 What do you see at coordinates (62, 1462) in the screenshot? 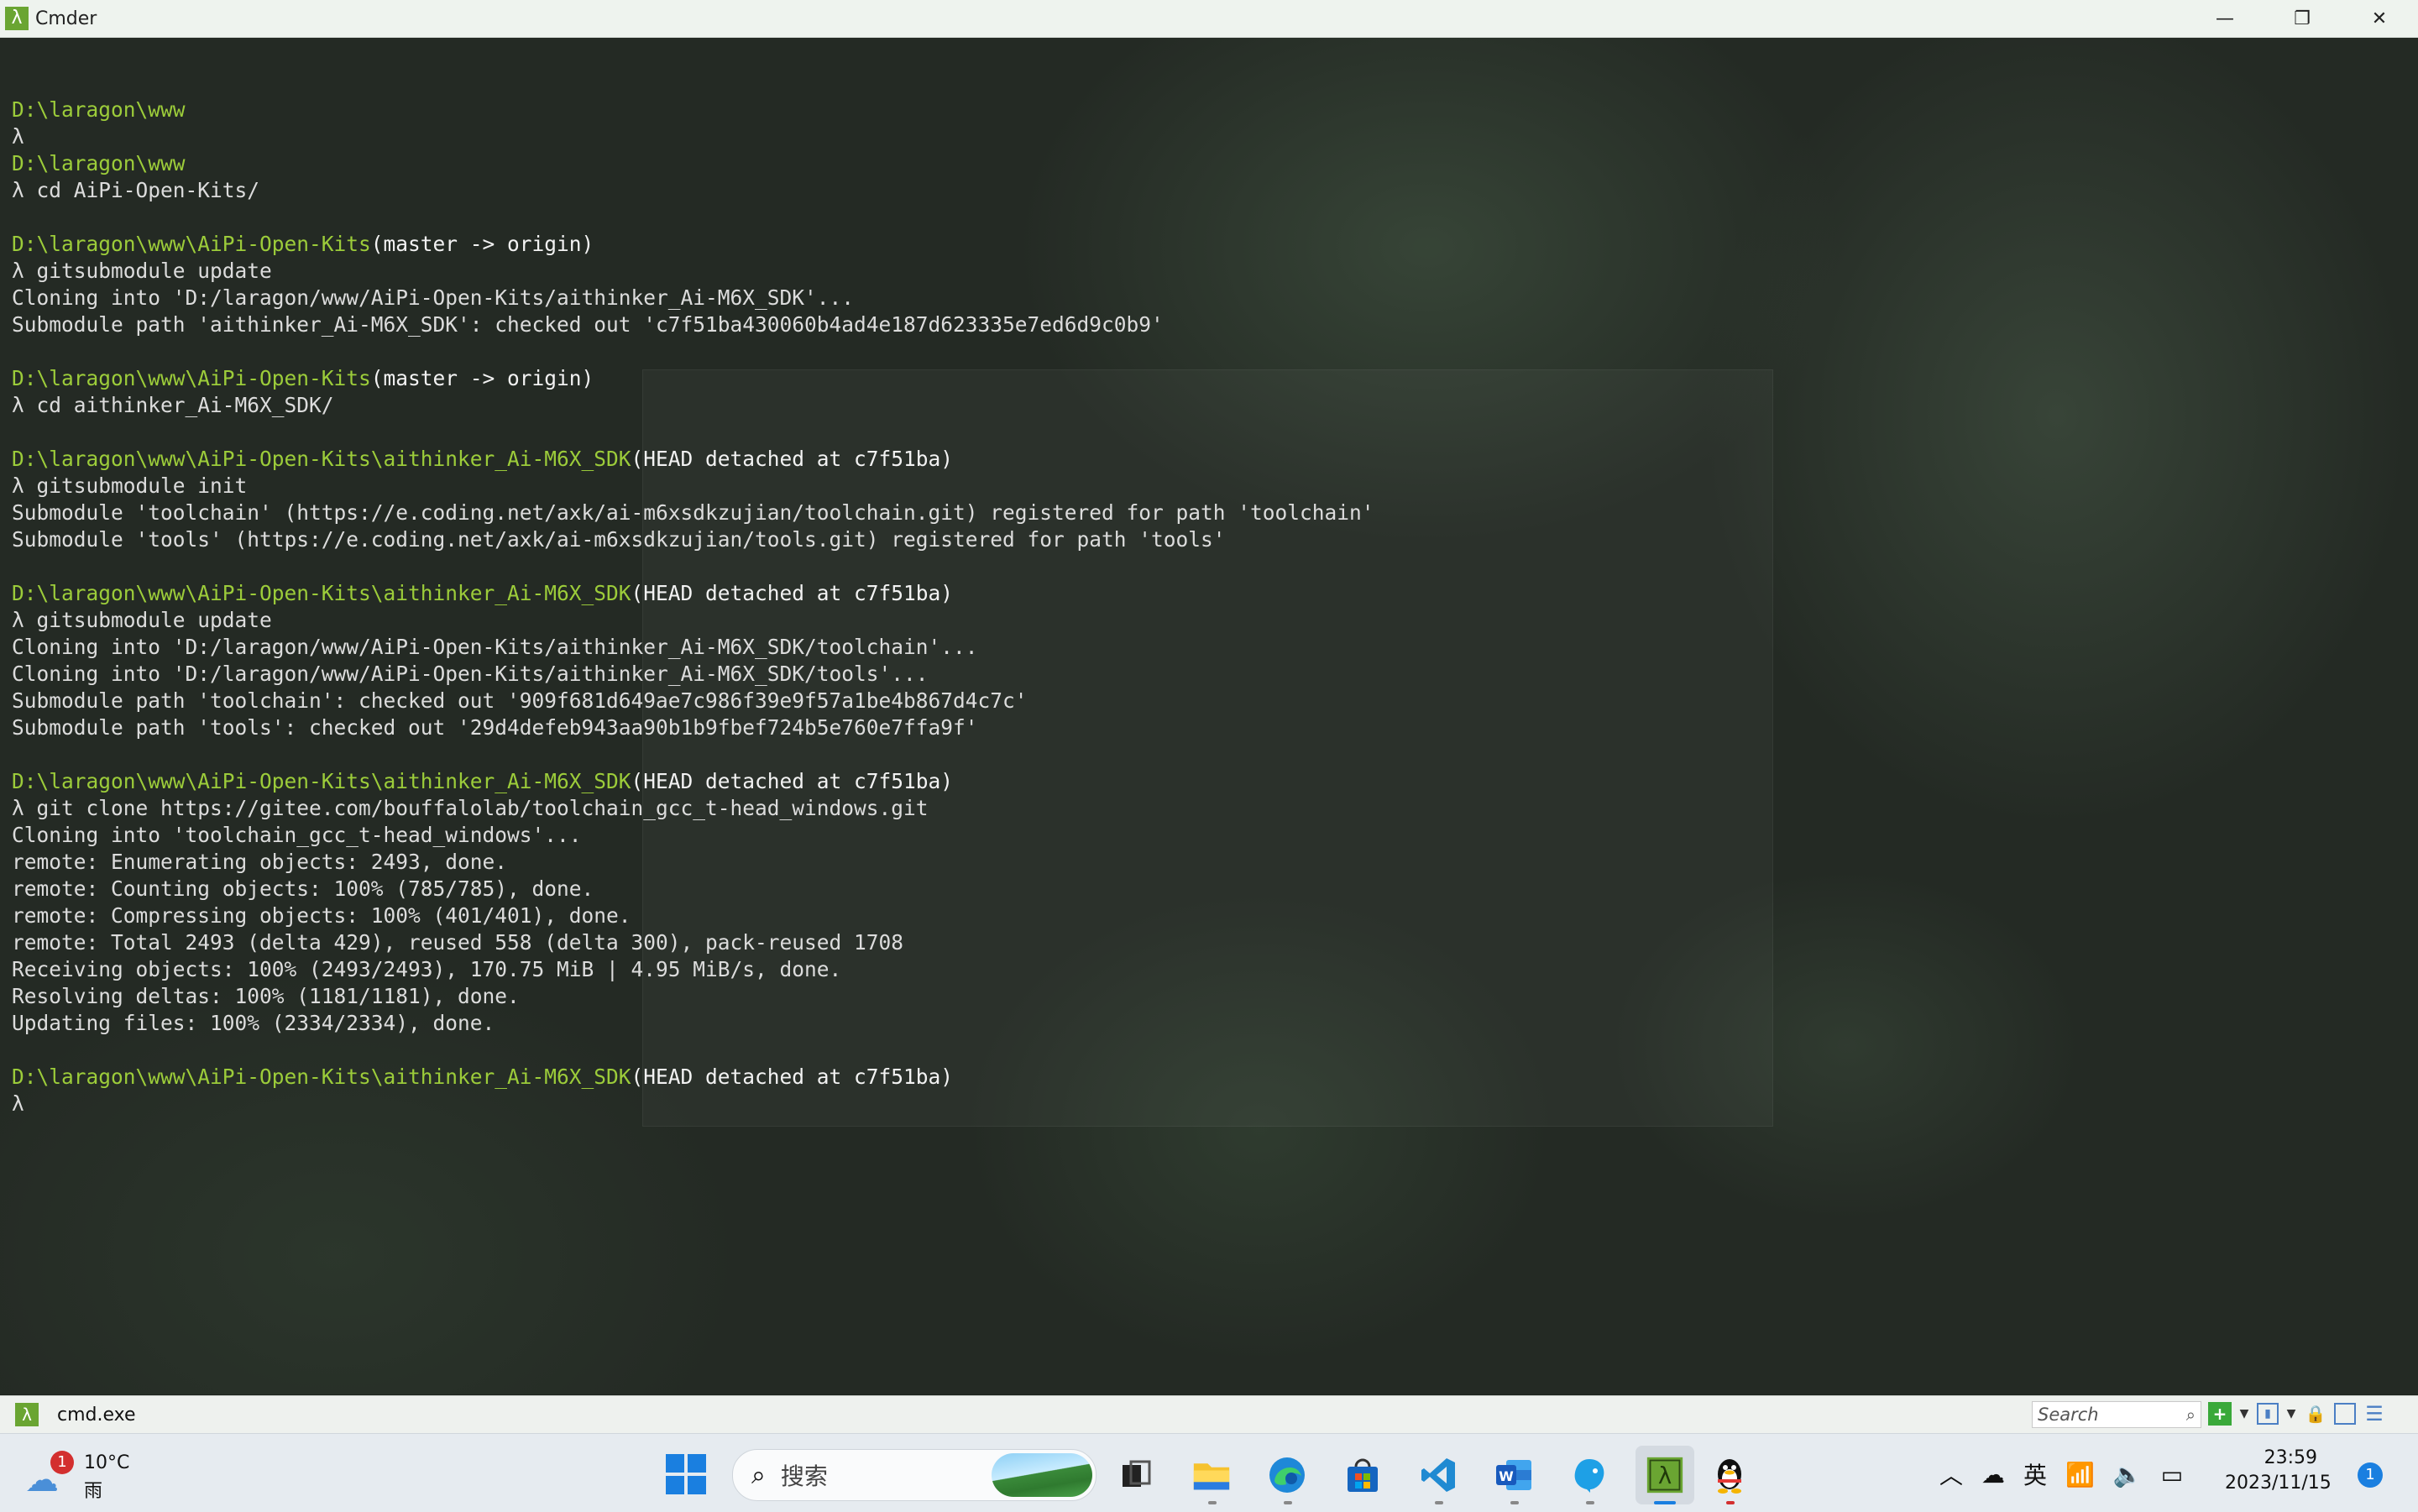
I see `weather-alert-badge: 1` at bounding box center [62, 1462].